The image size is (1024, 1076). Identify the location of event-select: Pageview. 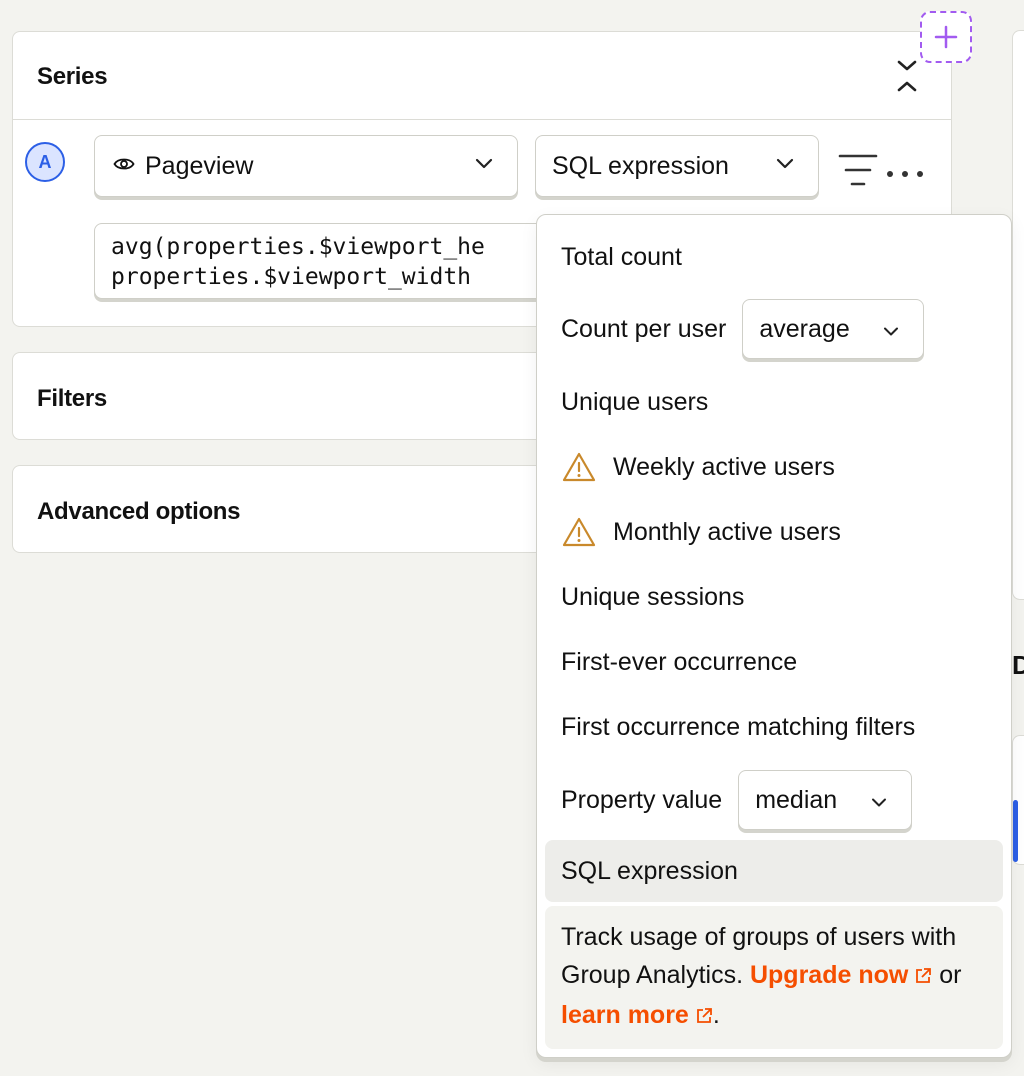
(306, 166).